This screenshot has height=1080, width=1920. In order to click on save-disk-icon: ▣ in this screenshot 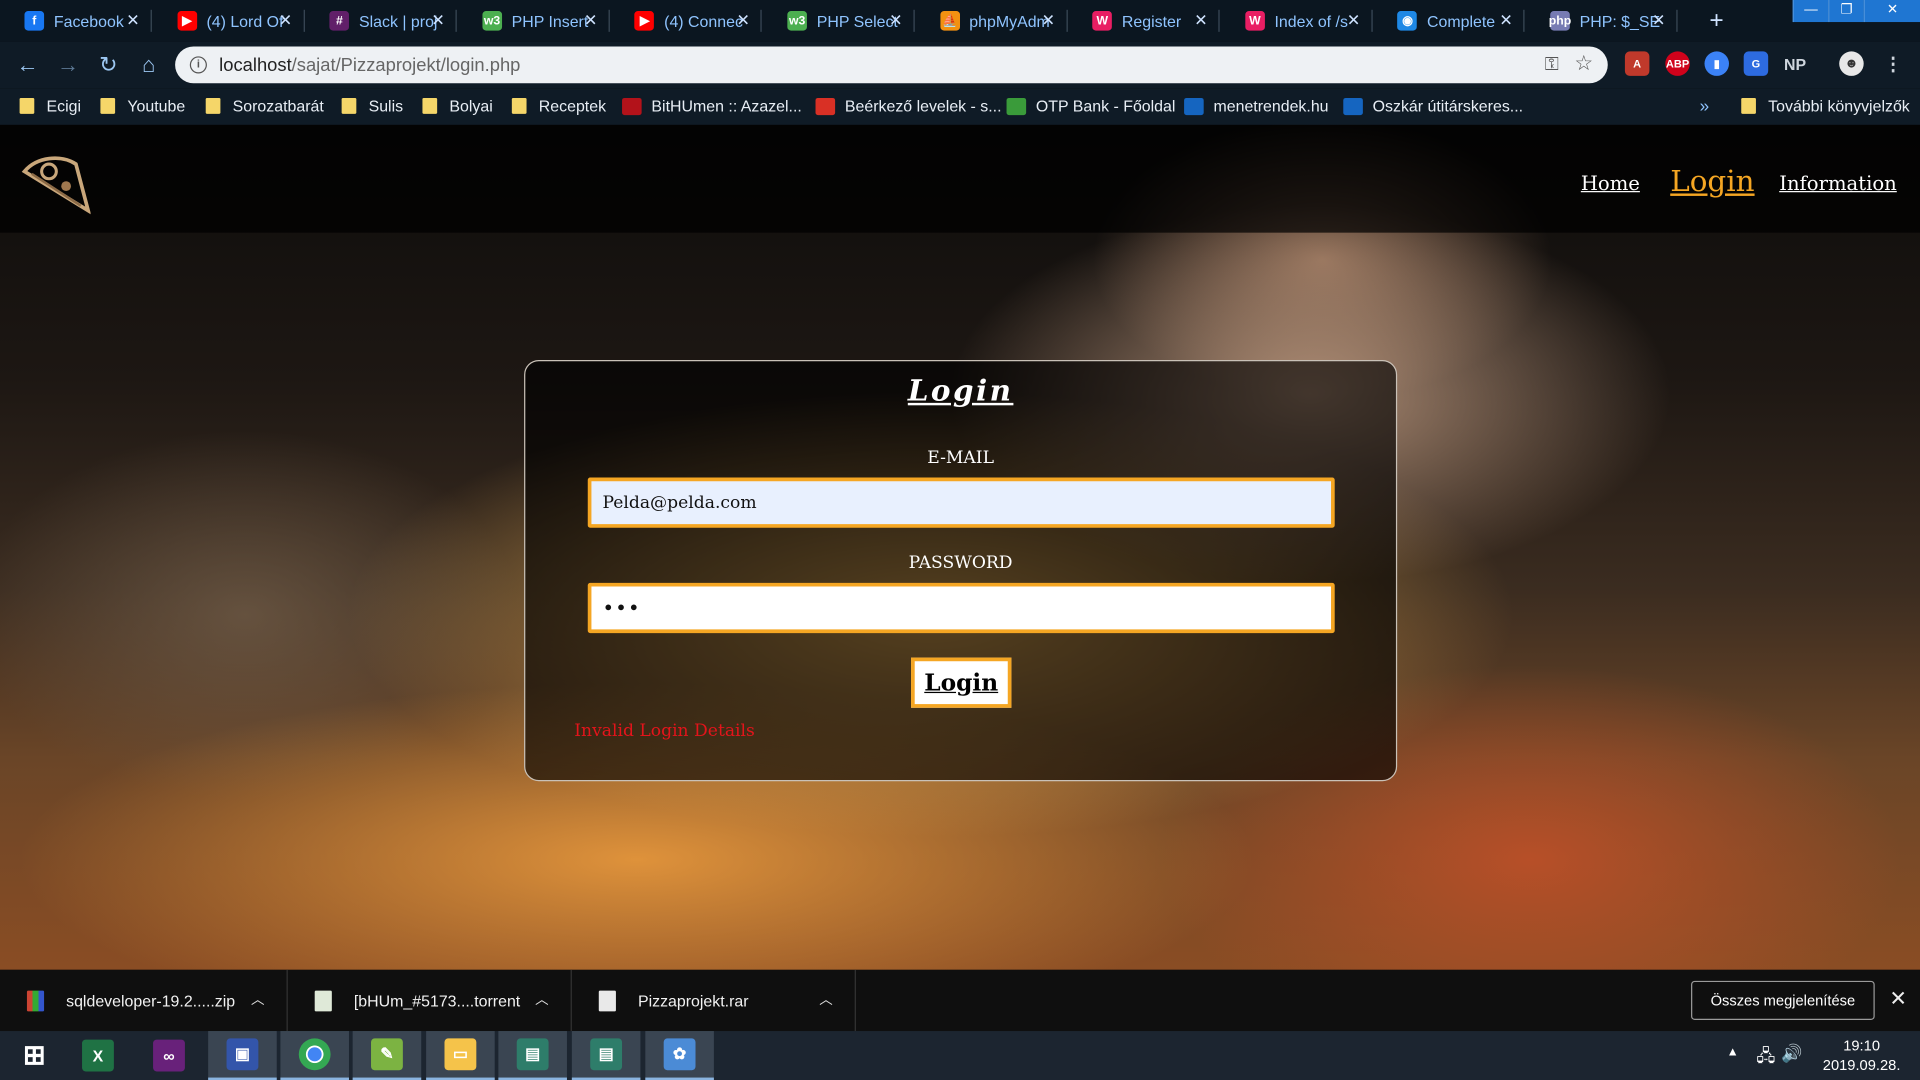, I will do `click(242, 1055)`.